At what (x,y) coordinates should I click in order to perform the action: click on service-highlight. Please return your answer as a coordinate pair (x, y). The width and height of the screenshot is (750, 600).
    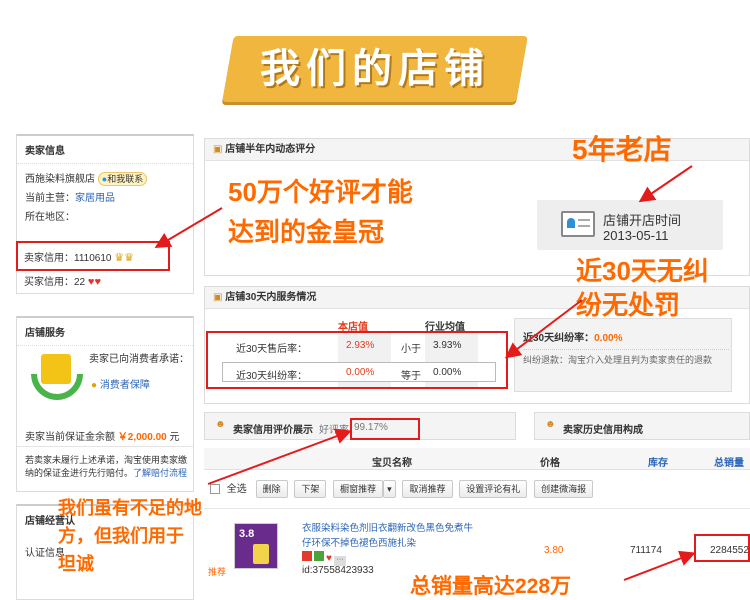
    Looking at the image, I should click on (357, 360).